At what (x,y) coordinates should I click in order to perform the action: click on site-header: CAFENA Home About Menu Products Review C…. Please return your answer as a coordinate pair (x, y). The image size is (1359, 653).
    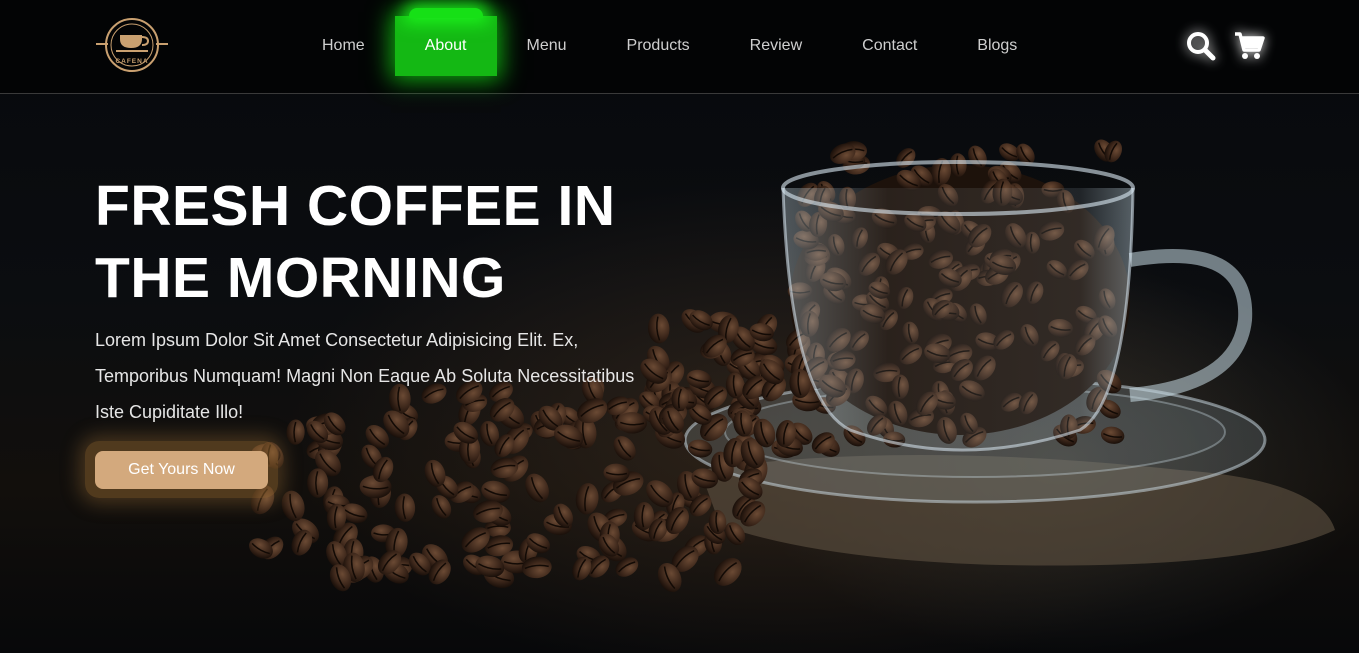
    Looking at the image, I should click on (679, 47).